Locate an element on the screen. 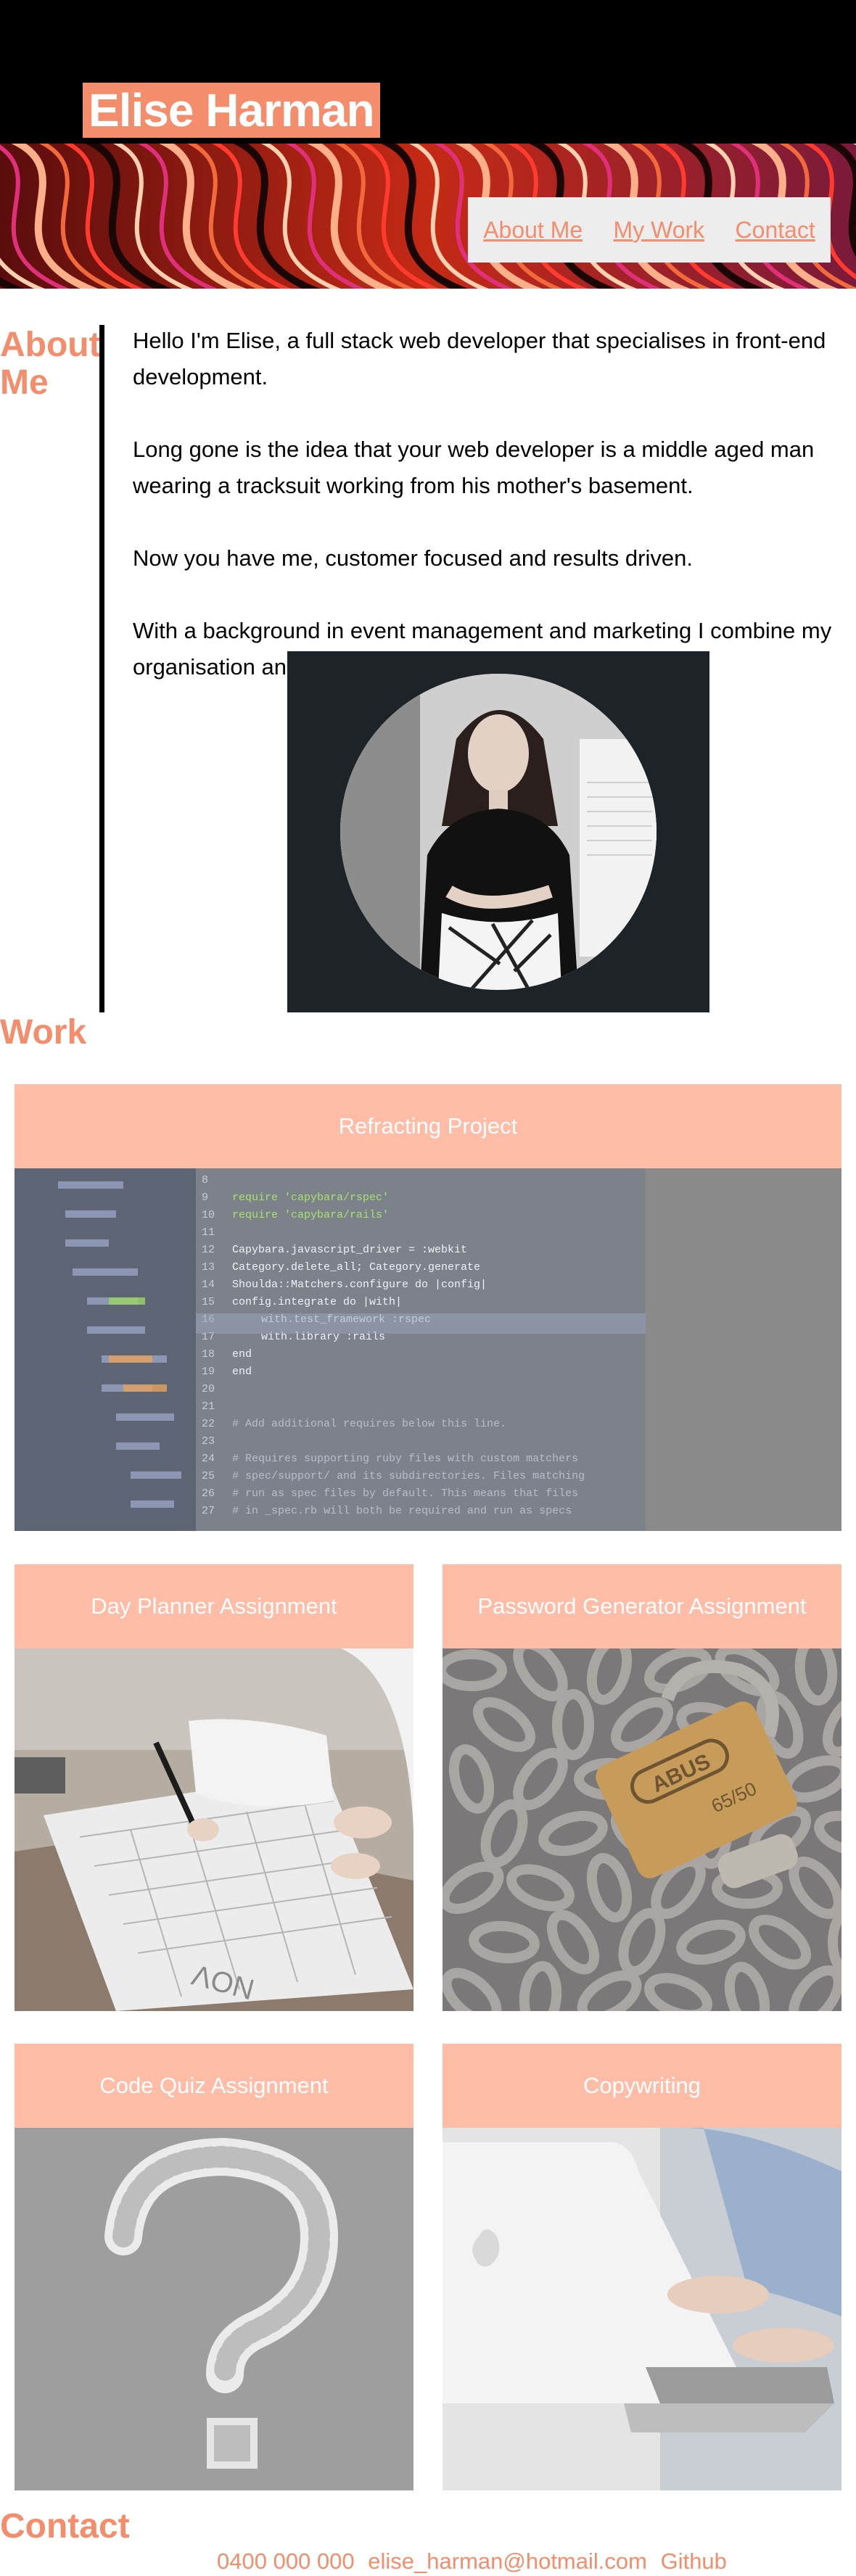  project-title: Password Generator Assignment is located at coordinates (642, 1606).